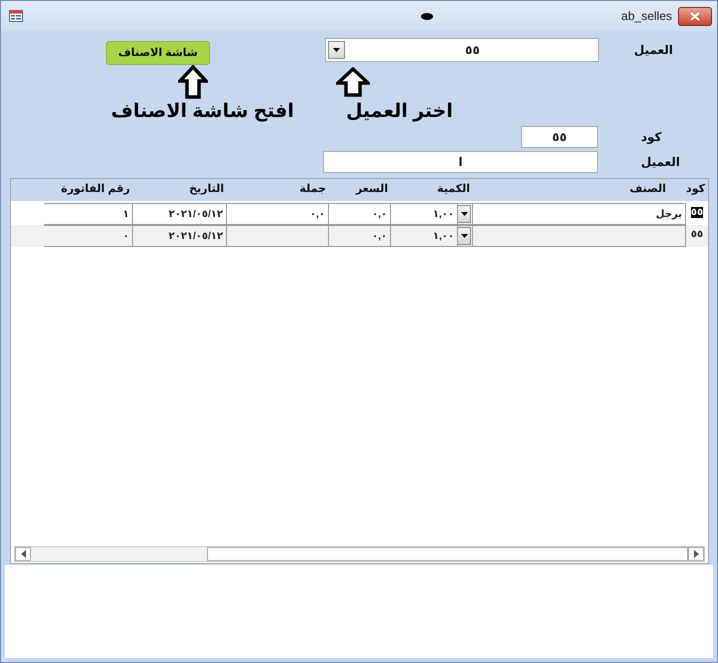 The width and height of the screenshot is (718, 663). What do you see at coordinates (453, 189) in the screenshot?
I see `column-header: الكمية` at bounding box center [453, 189].